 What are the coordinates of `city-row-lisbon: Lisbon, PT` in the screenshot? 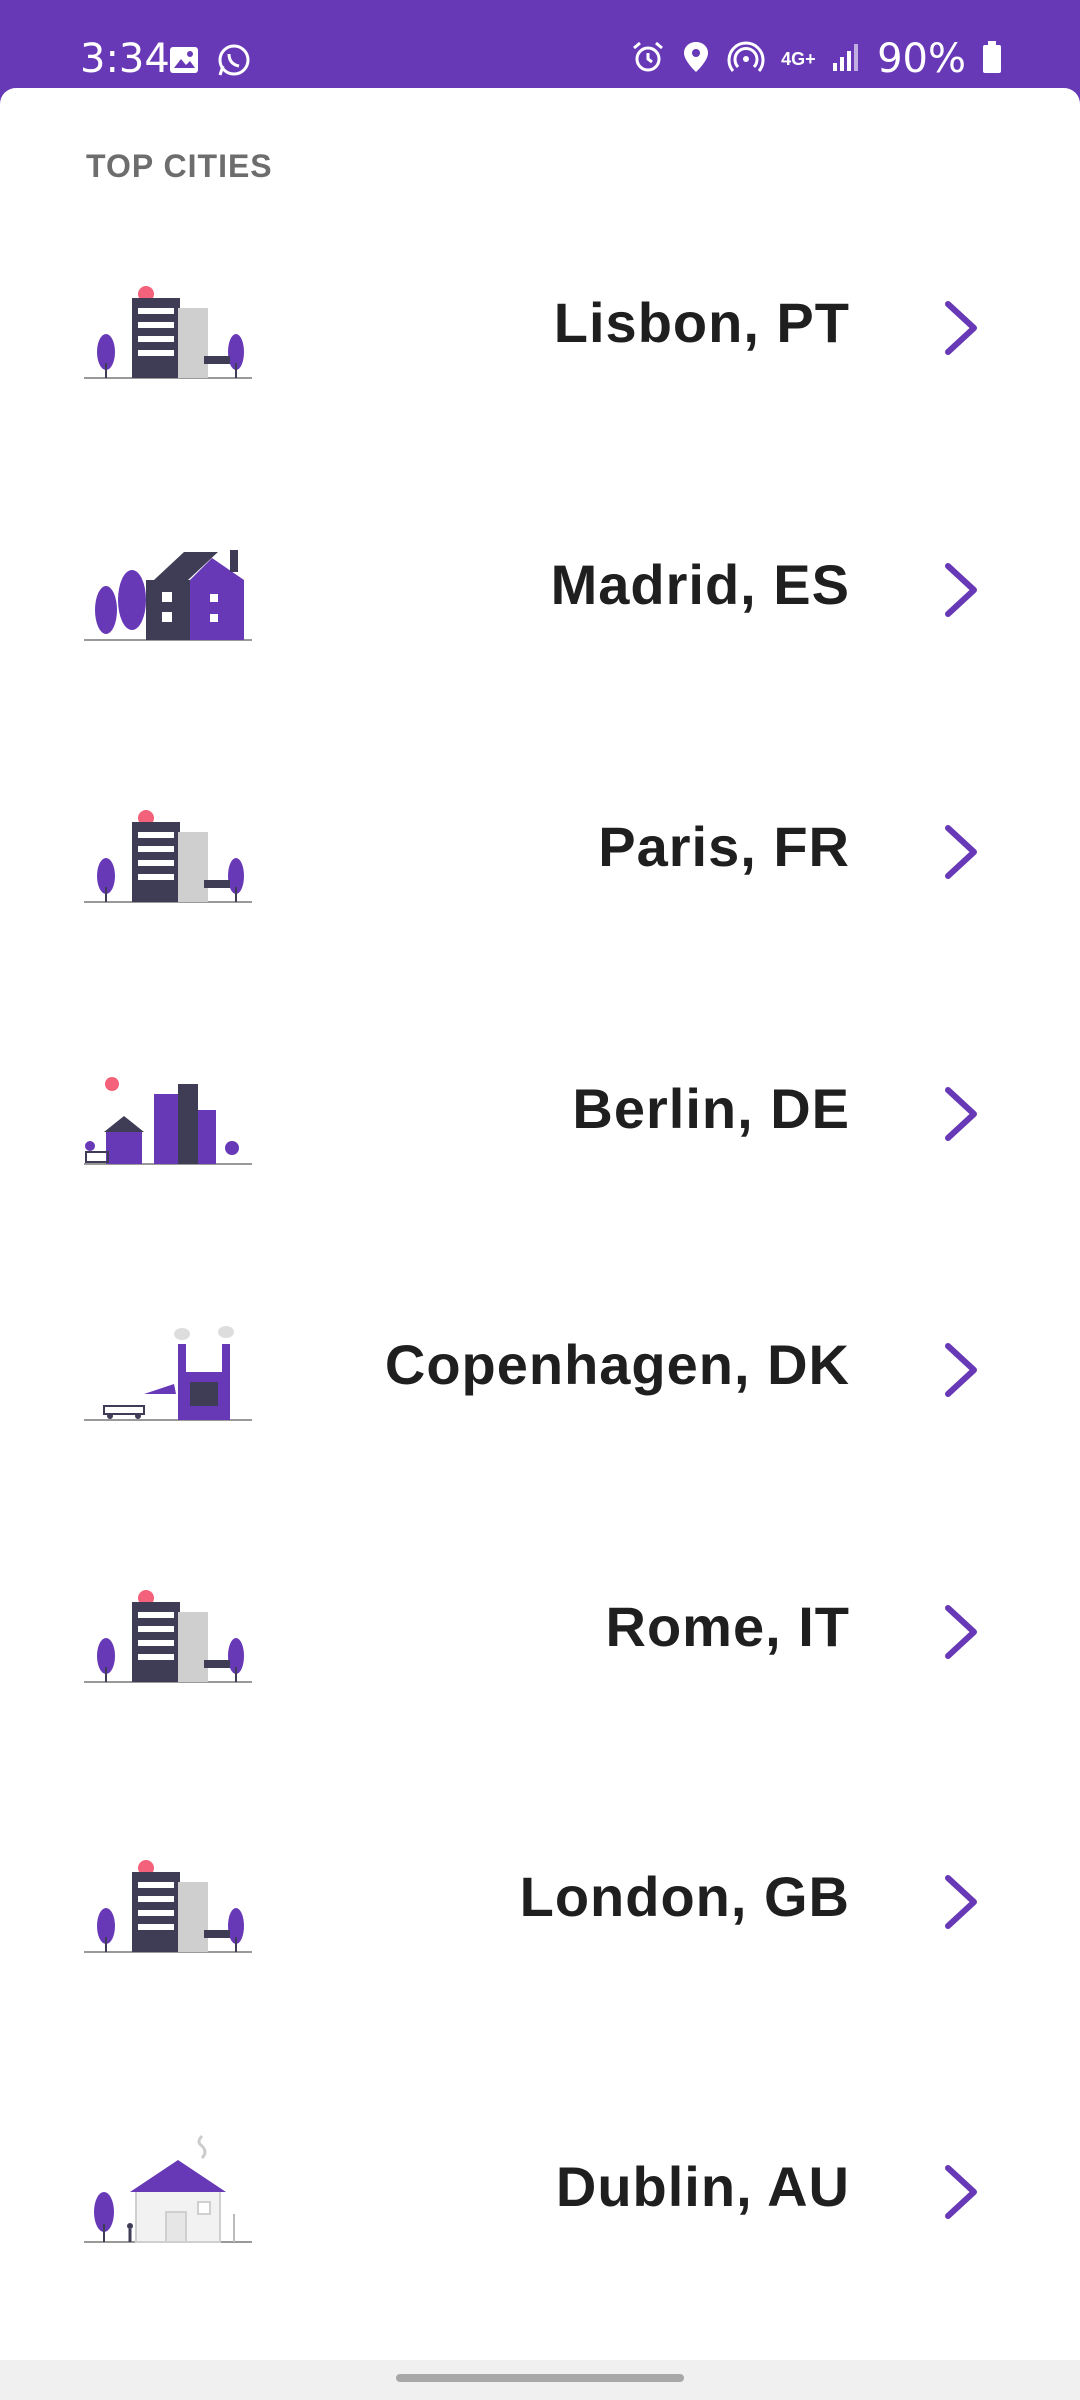 It's located at (540, 328).